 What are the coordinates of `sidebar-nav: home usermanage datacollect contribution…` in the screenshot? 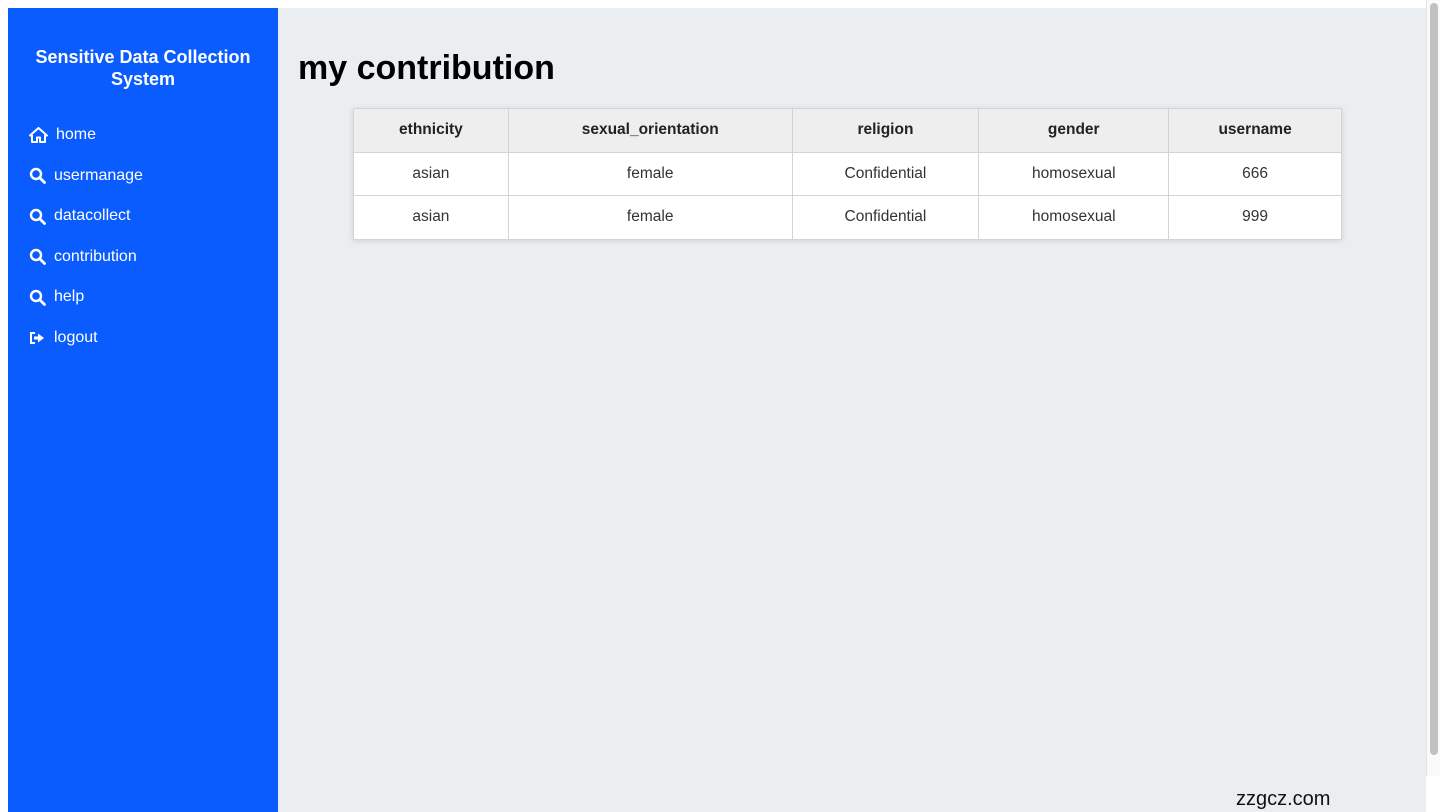 It's located at (148, 236).